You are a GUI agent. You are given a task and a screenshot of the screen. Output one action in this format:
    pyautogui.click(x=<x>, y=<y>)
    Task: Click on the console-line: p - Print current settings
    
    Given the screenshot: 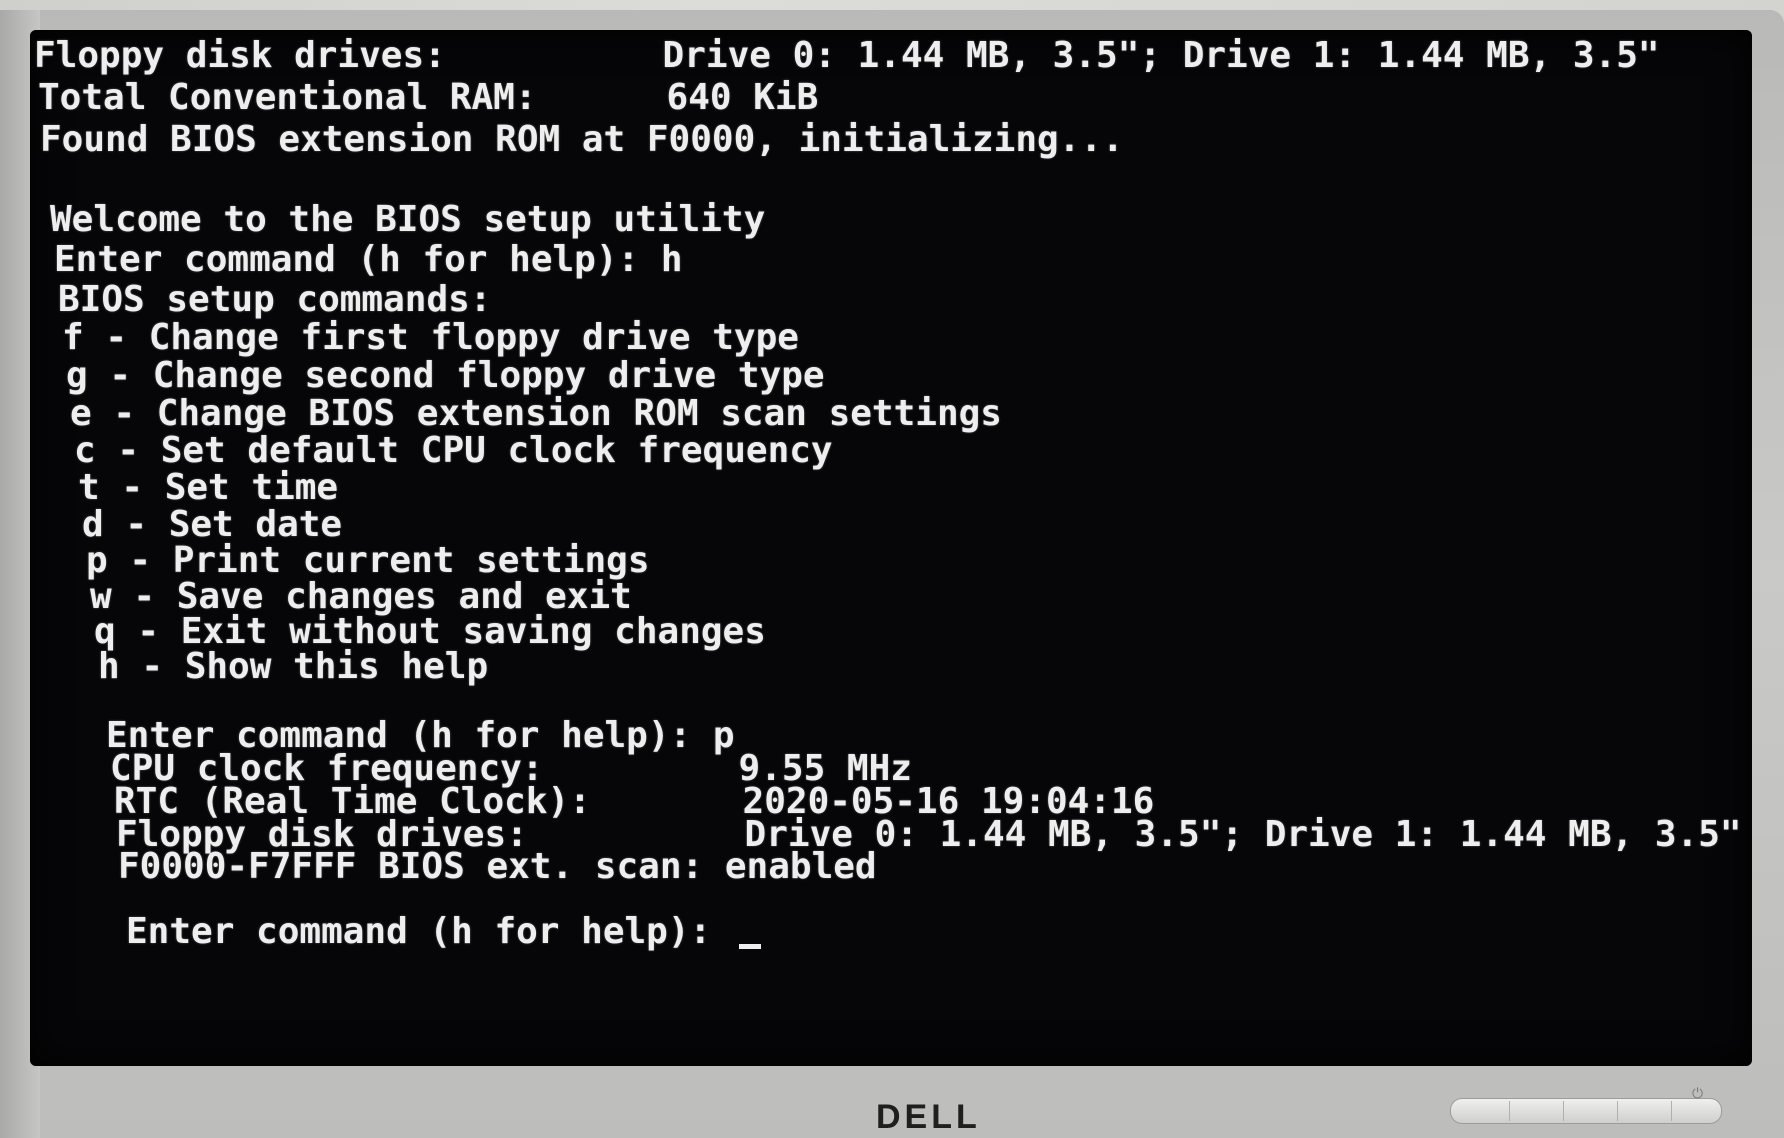 What is the action you would take?
    pyautogui.click(x=368, y=560)
    